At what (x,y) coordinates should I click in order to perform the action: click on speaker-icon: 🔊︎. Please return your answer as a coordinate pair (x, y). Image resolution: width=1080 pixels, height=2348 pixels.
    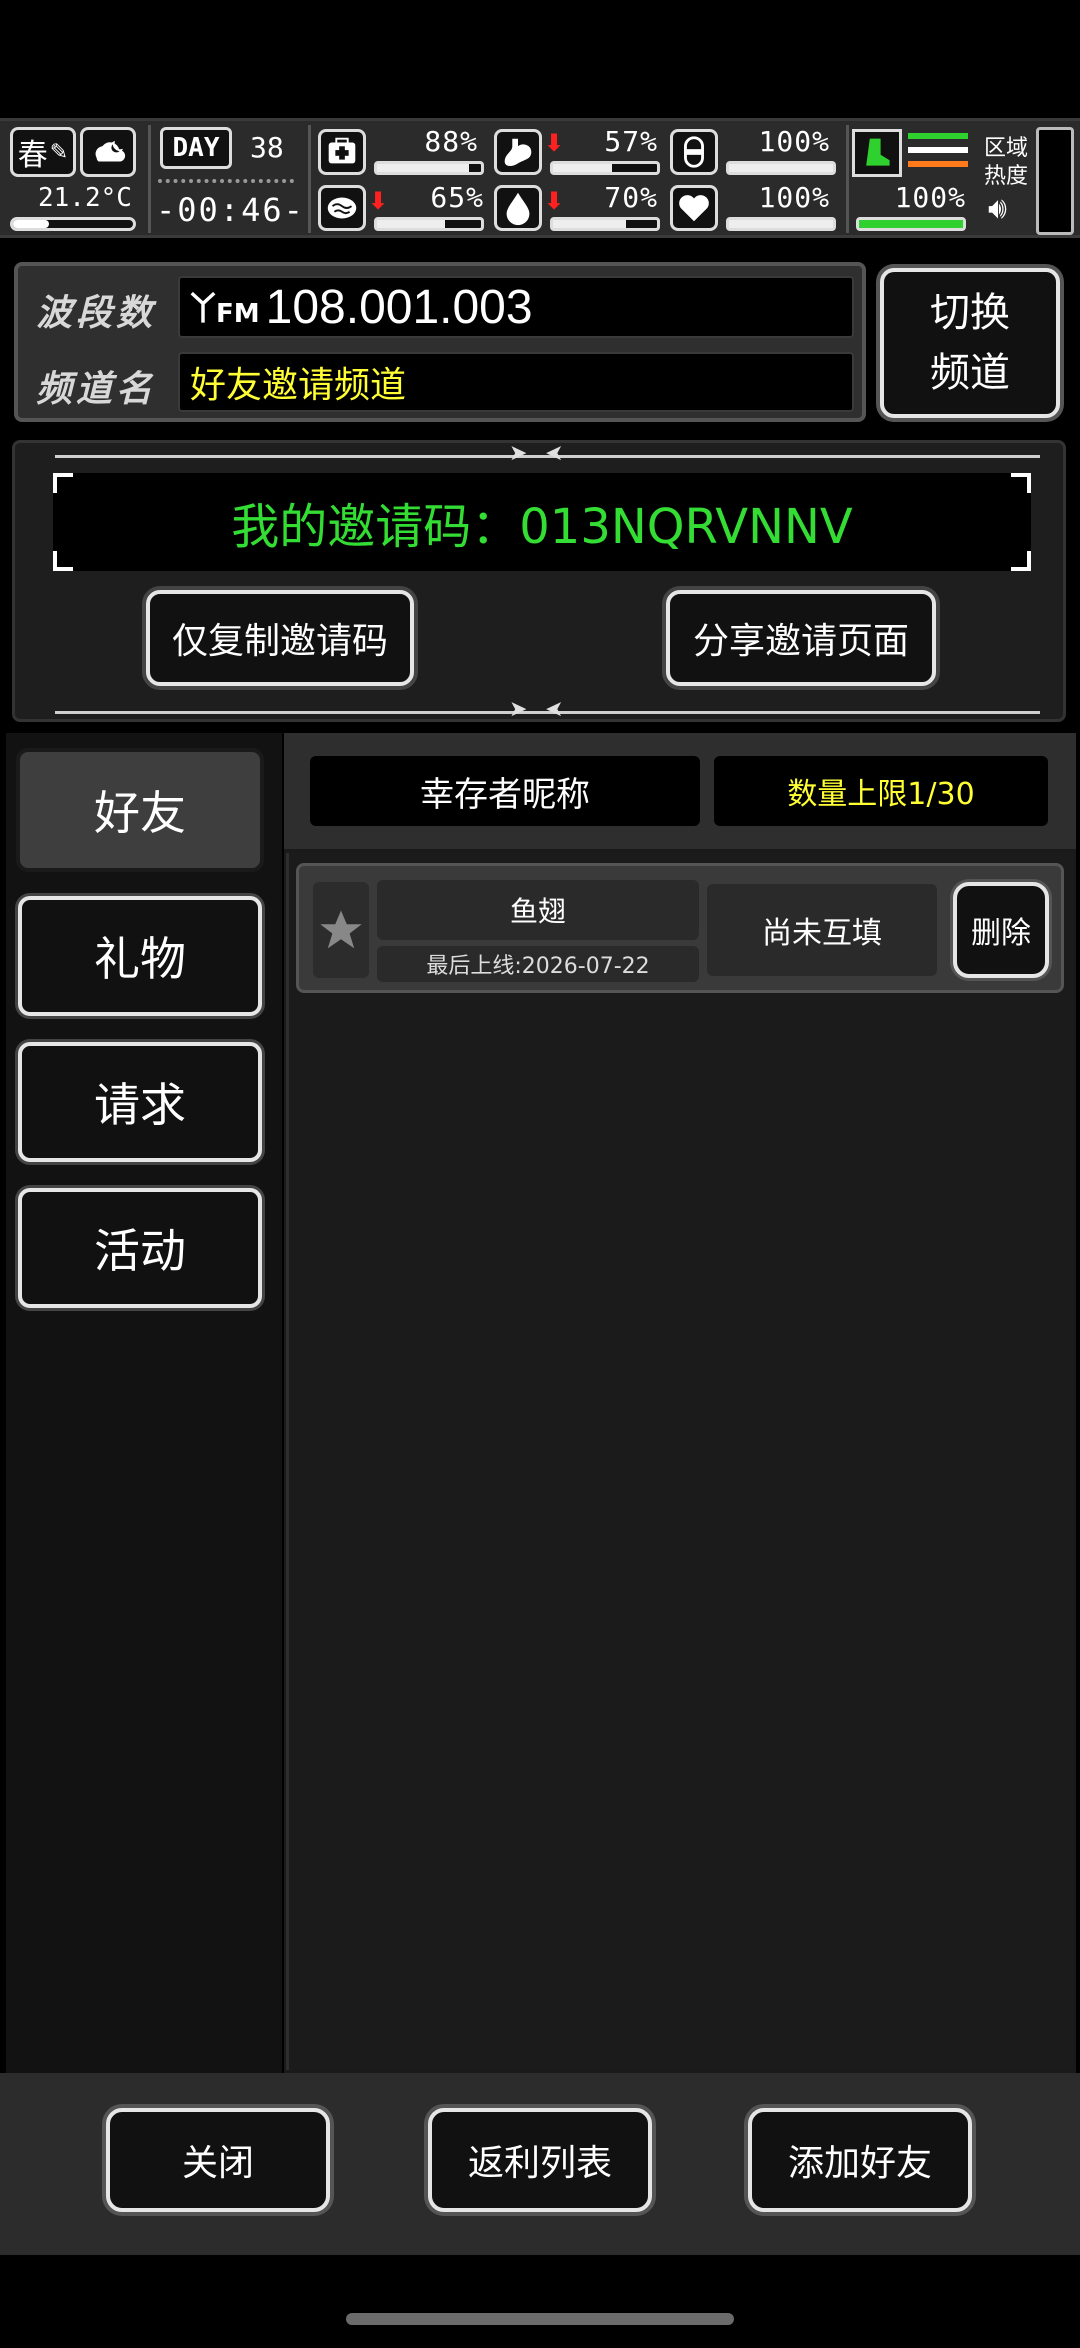
    Looking at the image, I should click on (997, 208).